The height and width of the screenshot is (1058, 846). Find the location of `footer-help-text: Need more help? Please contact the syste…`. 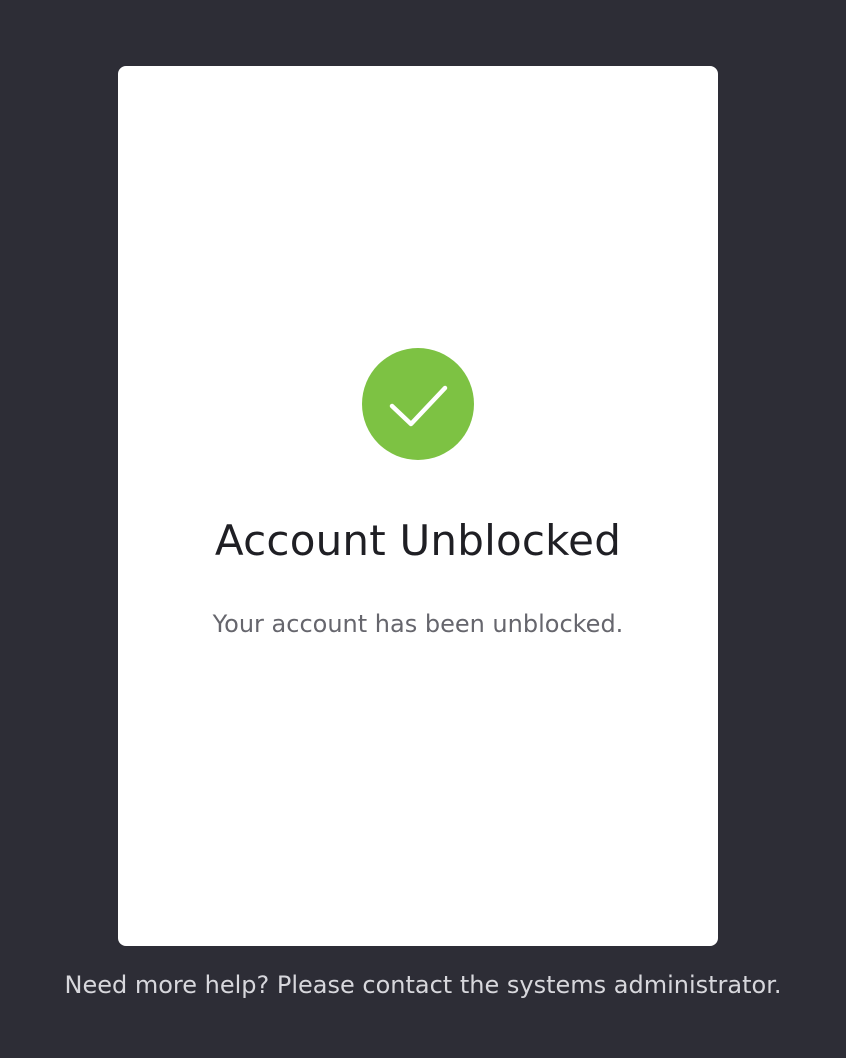

footer-help-text: Need more help? Please contact the syste… is located at coordinates (423, 985).